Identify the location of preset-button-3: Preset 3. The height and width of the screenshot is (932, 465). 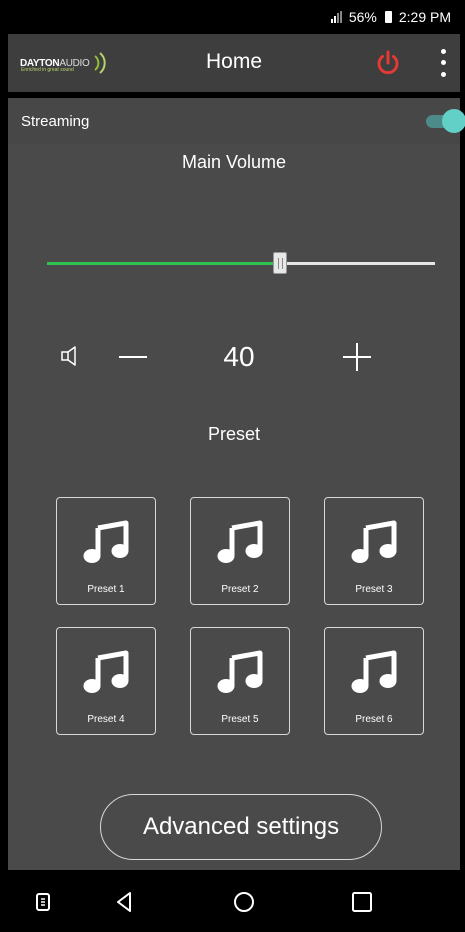
(374, 551).